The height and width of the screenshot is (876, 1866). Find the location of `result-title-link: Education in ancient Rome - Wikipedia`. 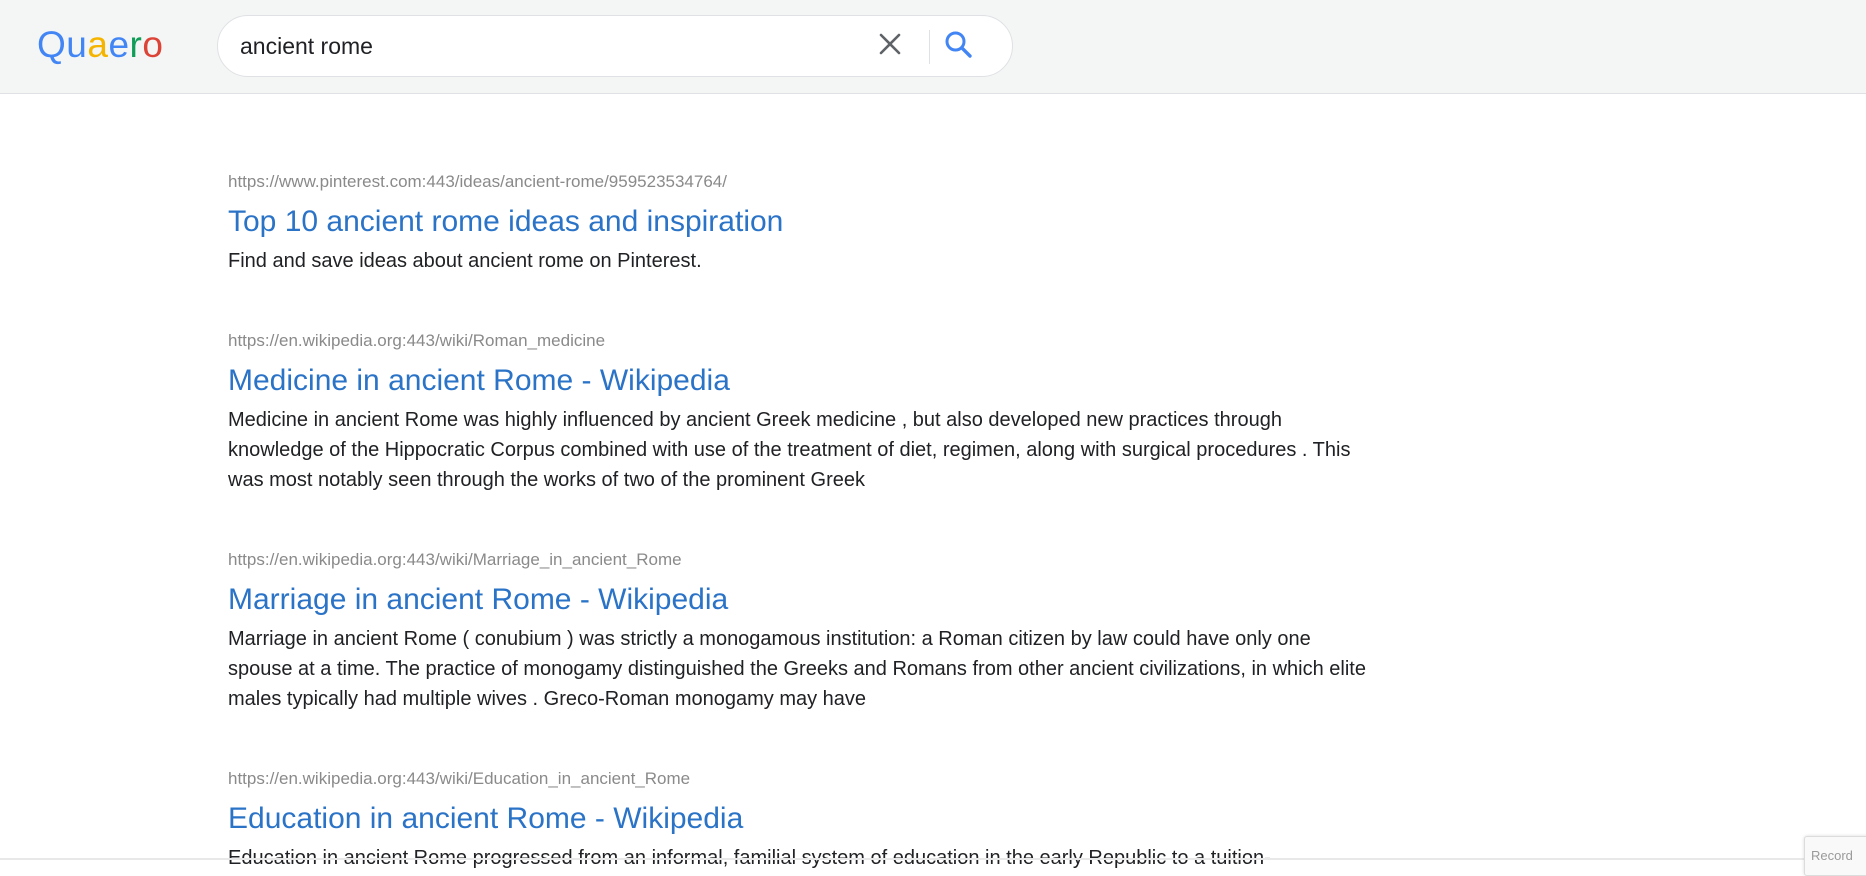

result-title-link: Education in ancient Rome - Wikipedia is located at coordinates (803, 819).